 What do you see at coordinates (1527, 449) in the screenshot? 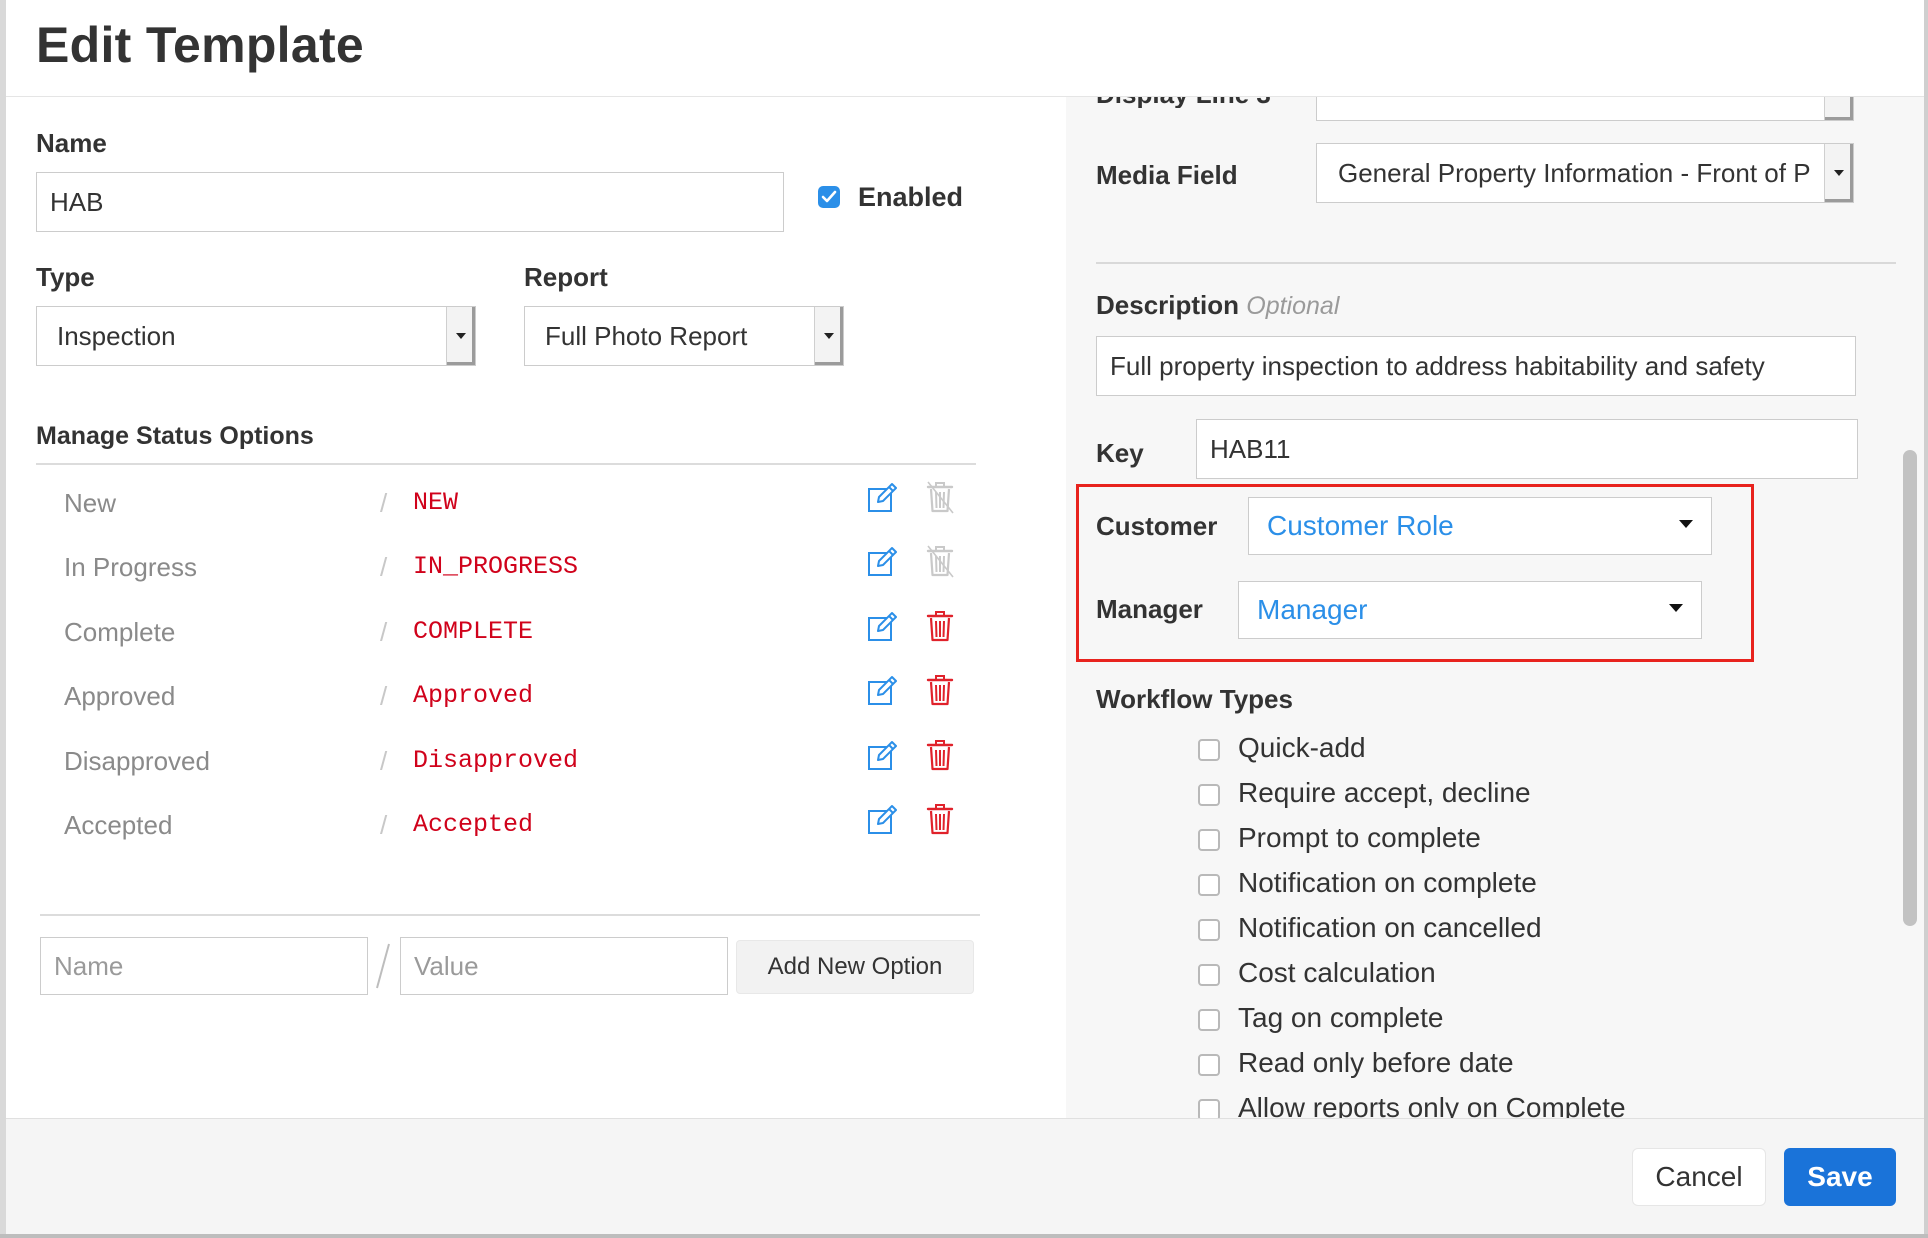
I see `key-input: HAB11` at bounding box center [1527, 449].